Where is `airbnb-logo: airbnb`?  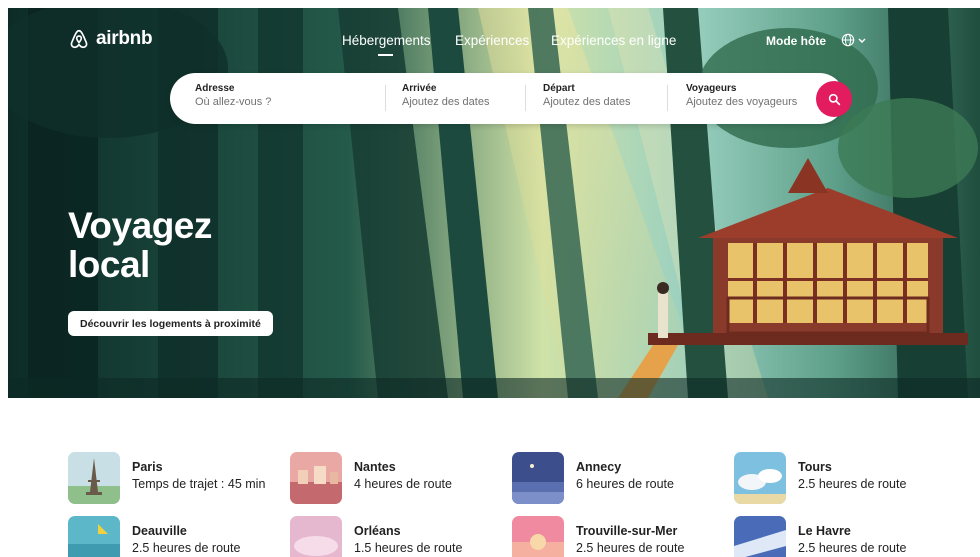 airbnb-logo: airbnb is located at coordinates (110, 39).